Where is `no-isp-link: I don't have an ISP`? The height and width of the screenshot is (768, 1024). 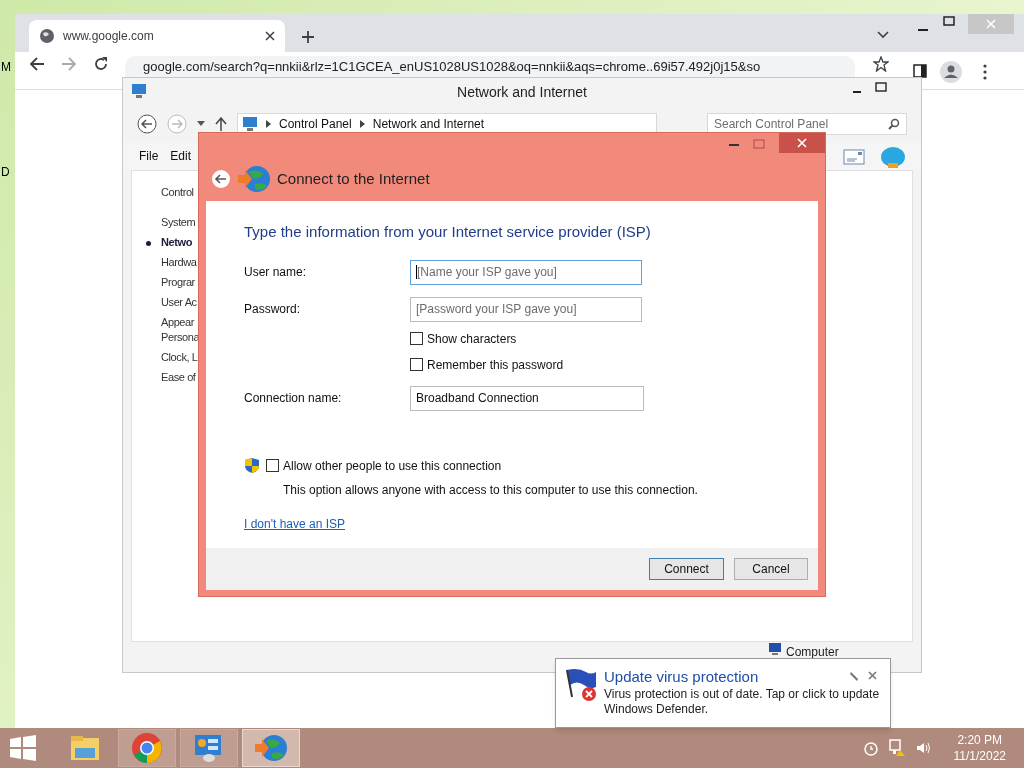 no-isp-link: I don't have an ISP is located at coordinates (295, 523).